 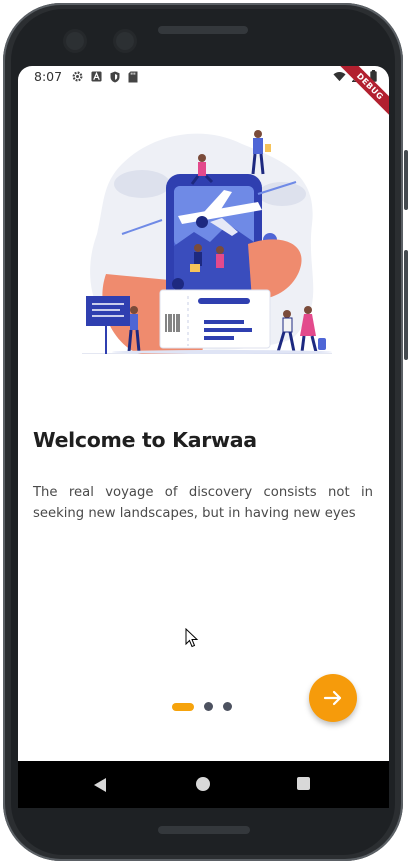 What do you see at coordinates (100, 785) in the screenshot?
I see `back-icon` at bounding box center [100, 785].